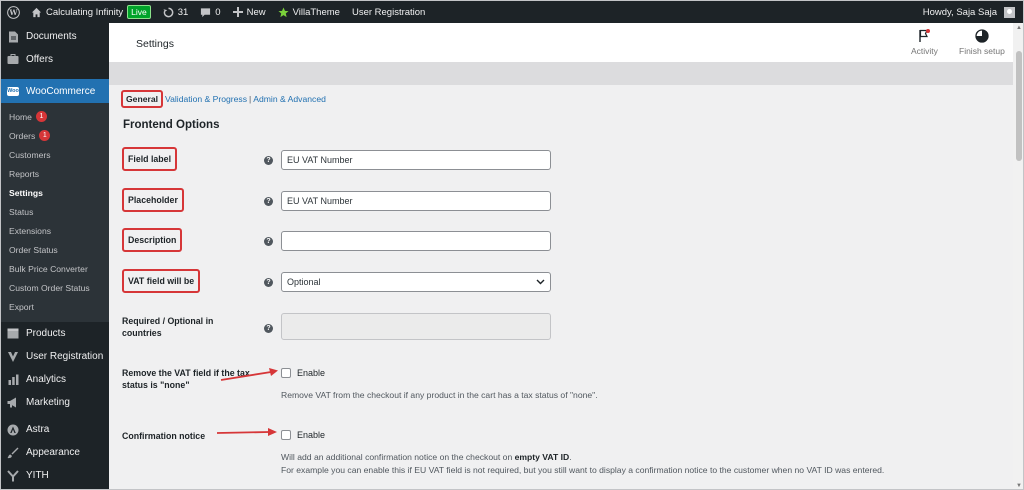 The height and width of the screenshot is (490, 1024). I want to click on my-account-link: Howdy, Saja Saja, so click(970, 12).